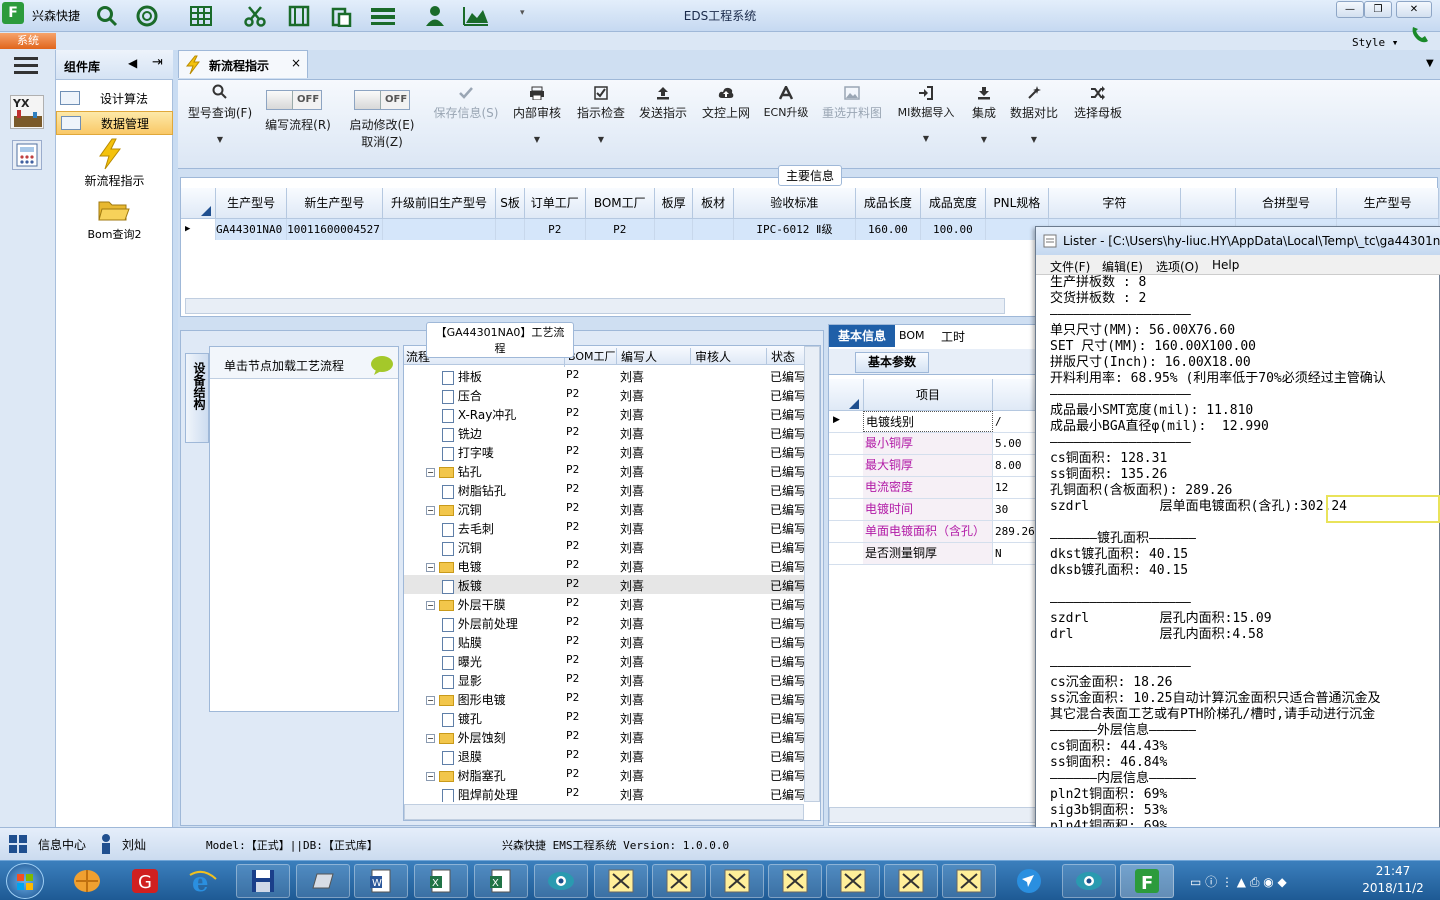 The height and width of the screenshot is (900, 1440). I want to click on taskbar-word-icon: W, so click(381, 881).